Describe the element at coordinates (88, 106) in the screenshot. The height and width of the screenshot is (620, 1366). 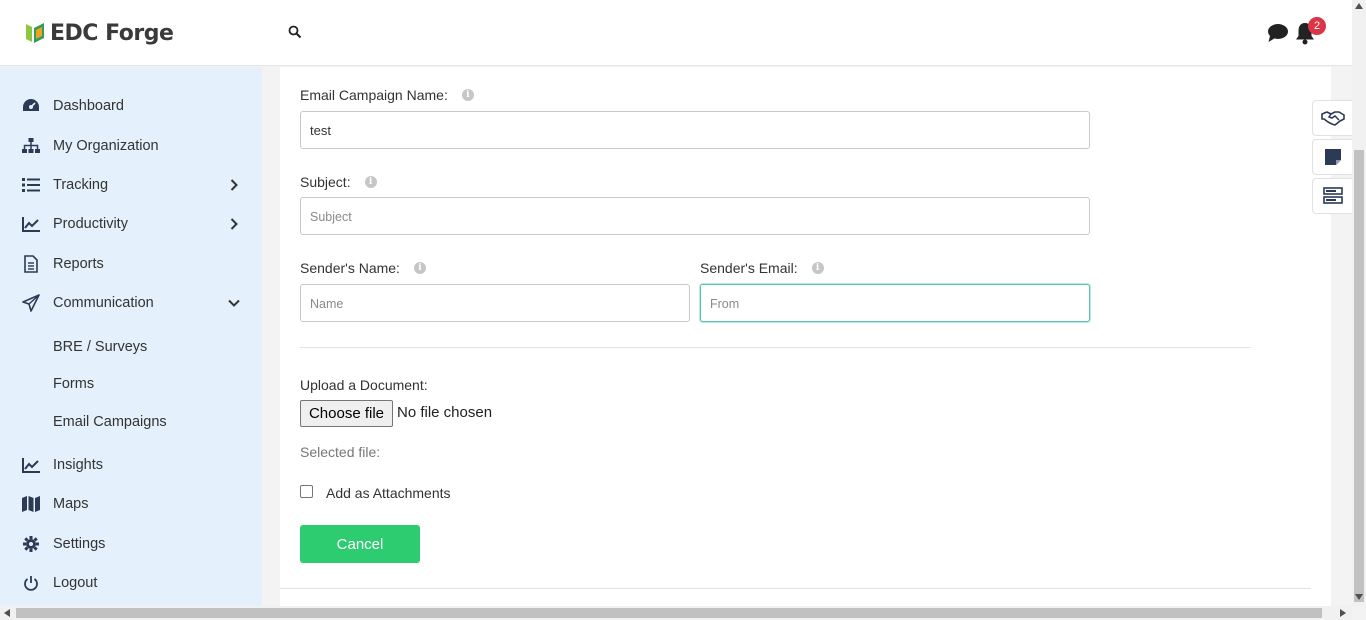
I see `sidebar-item-label: Dashboard` at that location.